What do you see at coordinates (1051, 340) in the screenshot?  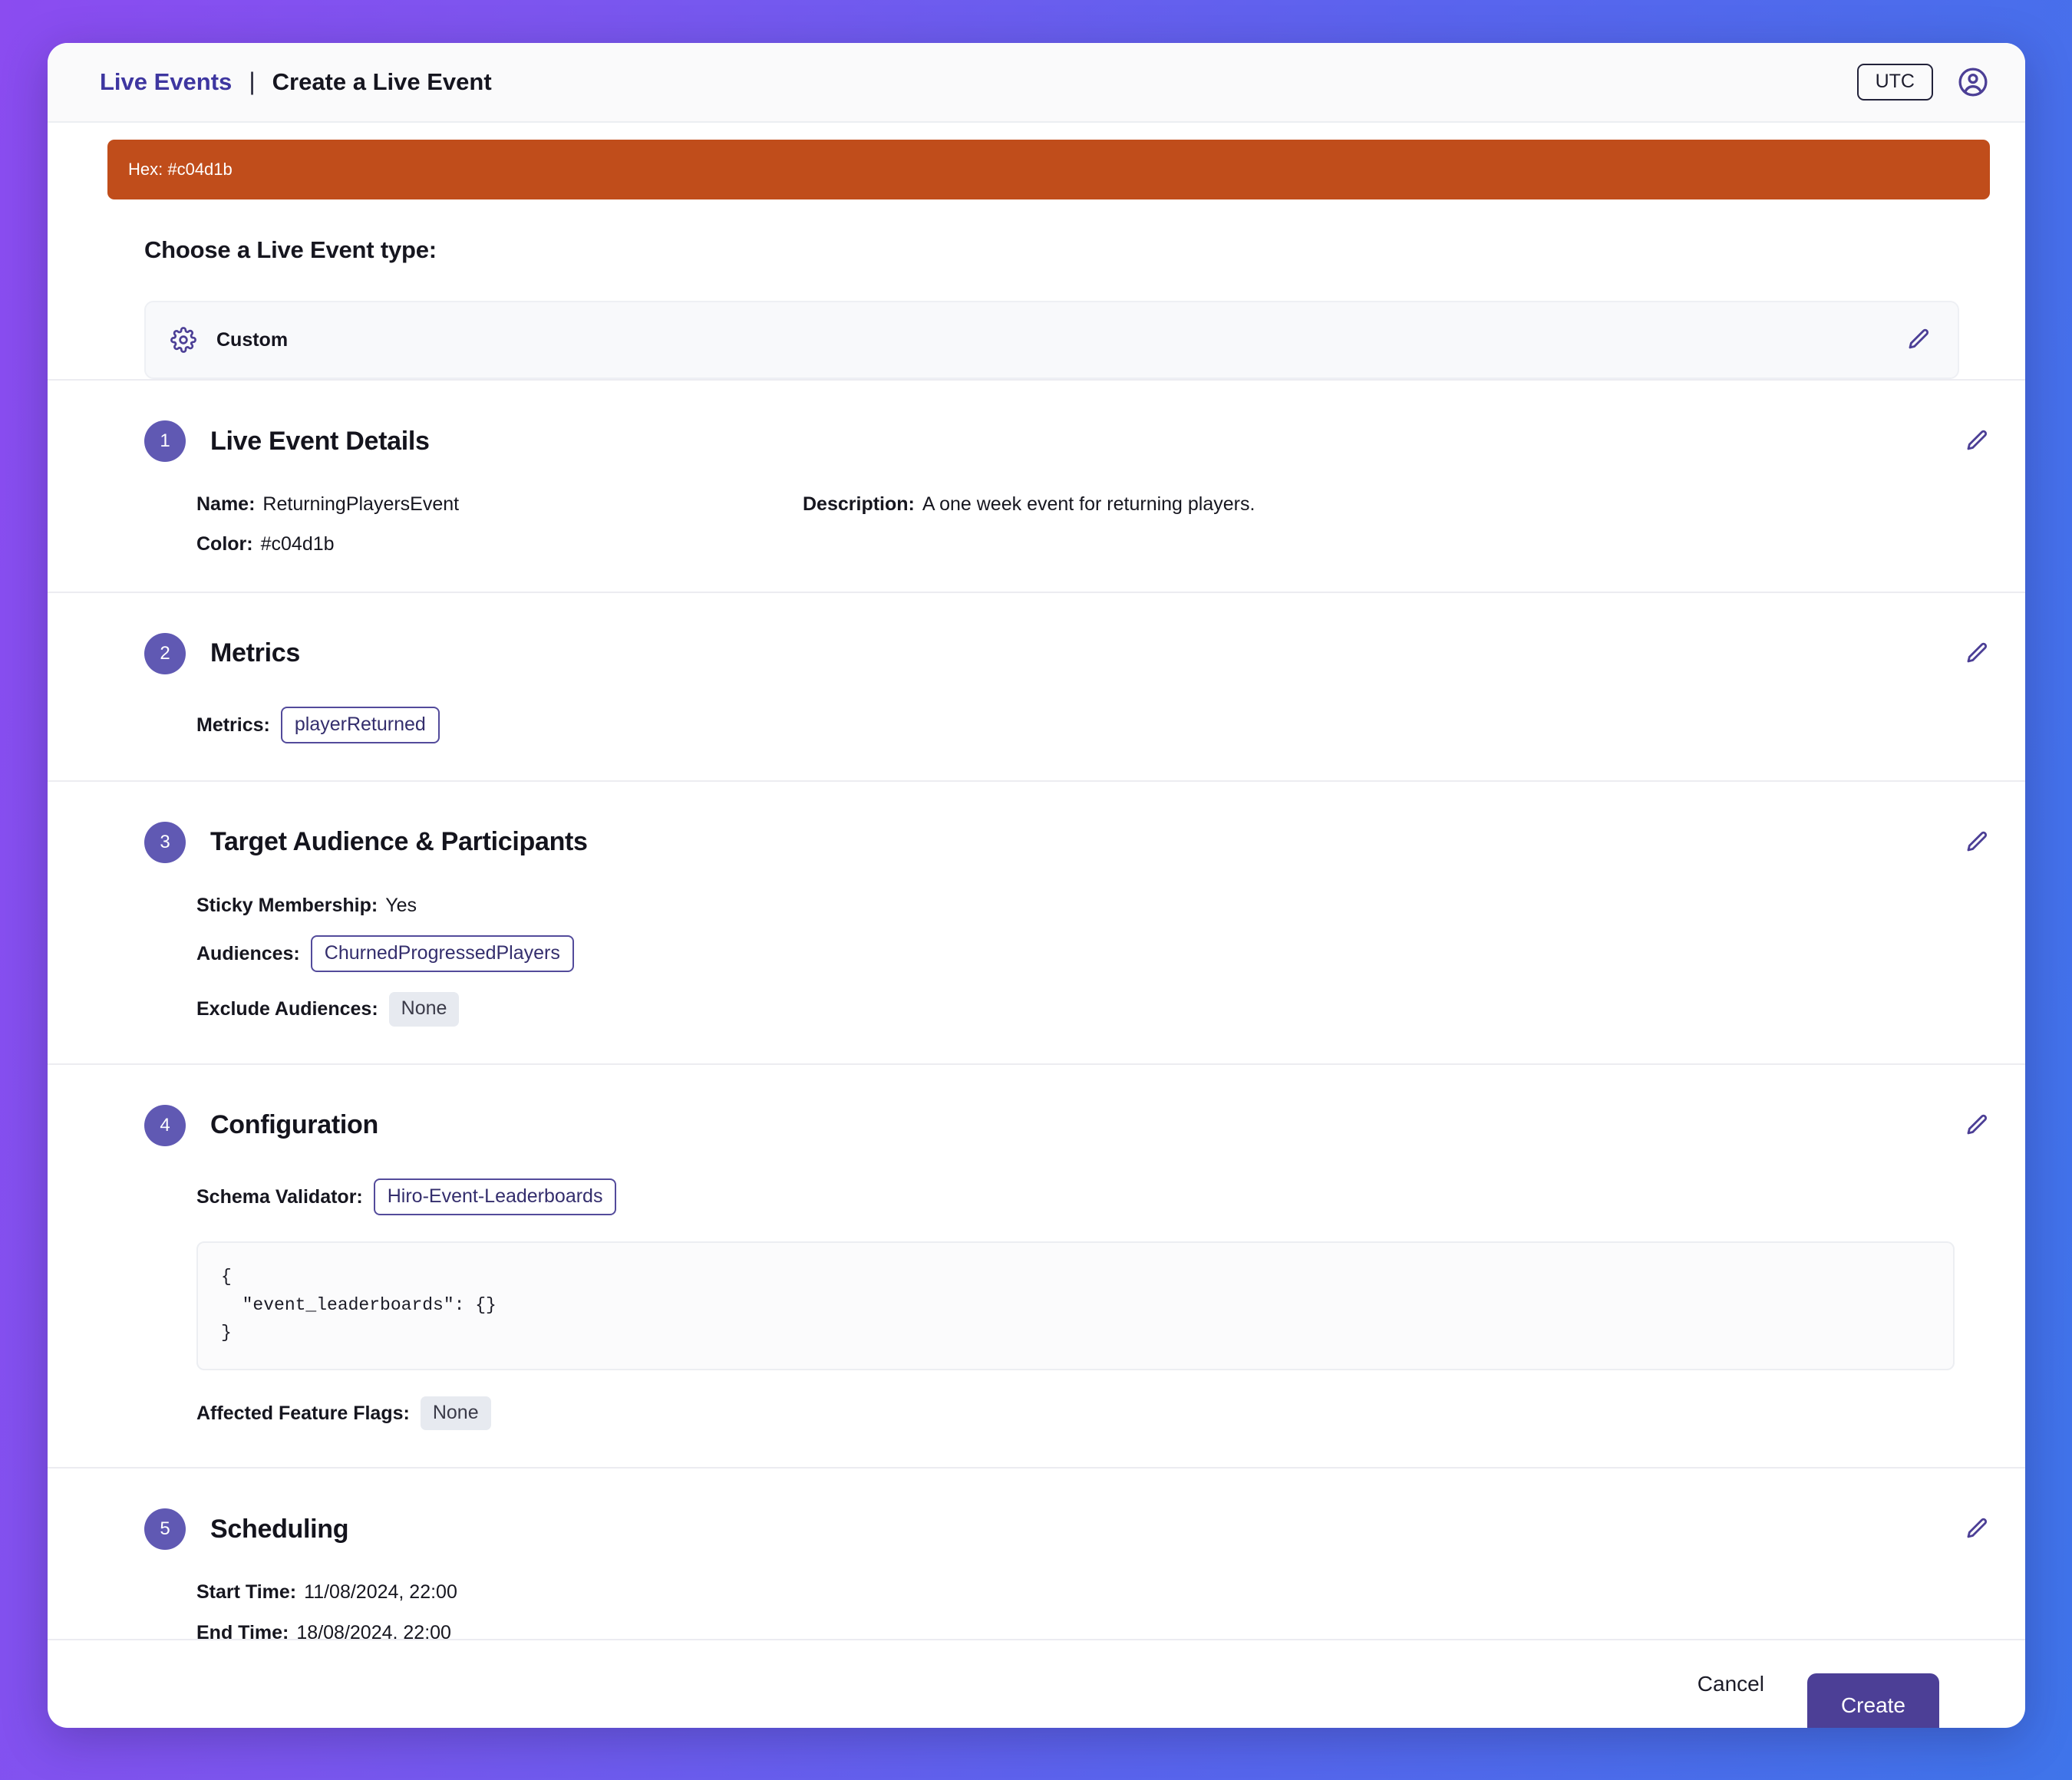 I see `event-type-row-custom: Custom` at bounding box center [1051, 340].